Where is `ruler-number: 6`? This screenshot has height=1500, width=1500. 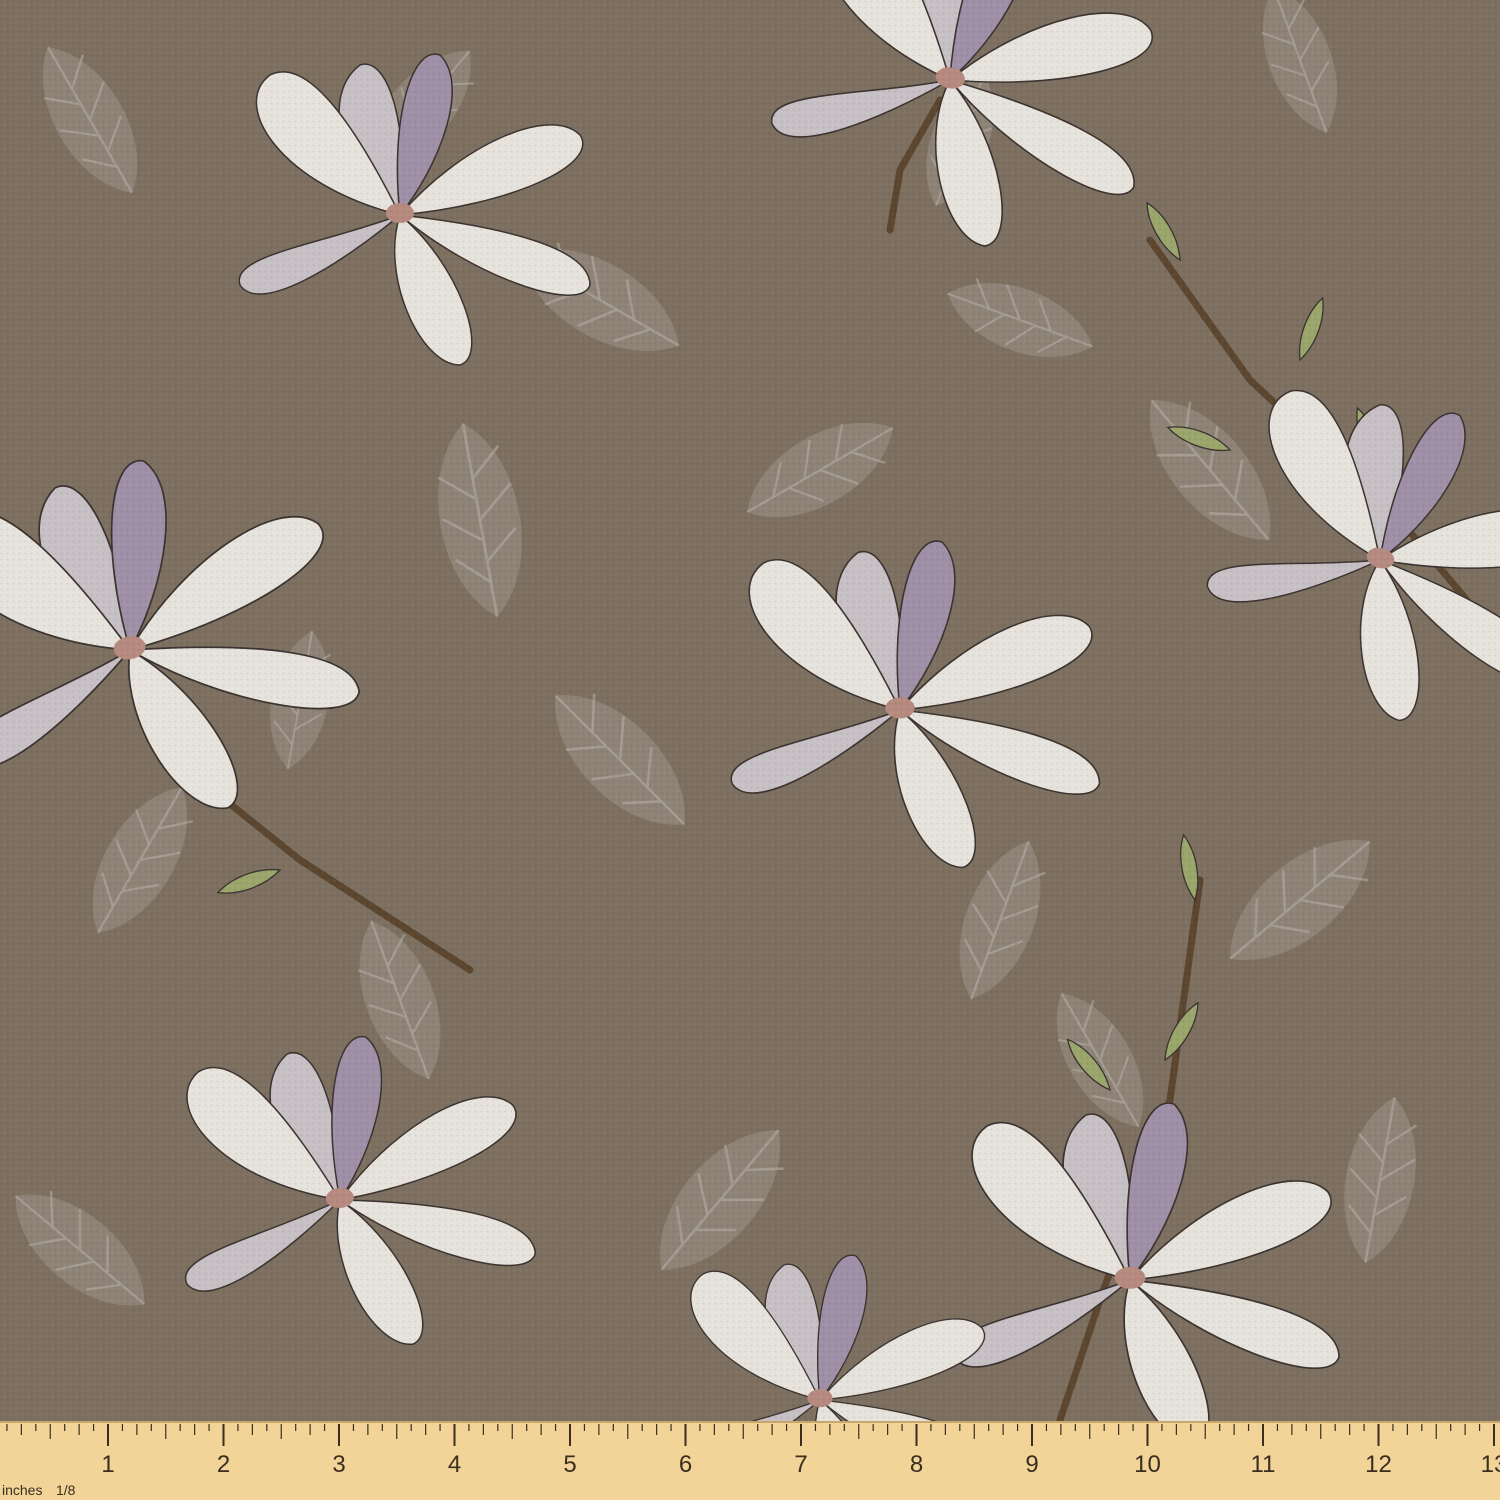
ruler-number: 6 is located at coordinates (685, 1464).